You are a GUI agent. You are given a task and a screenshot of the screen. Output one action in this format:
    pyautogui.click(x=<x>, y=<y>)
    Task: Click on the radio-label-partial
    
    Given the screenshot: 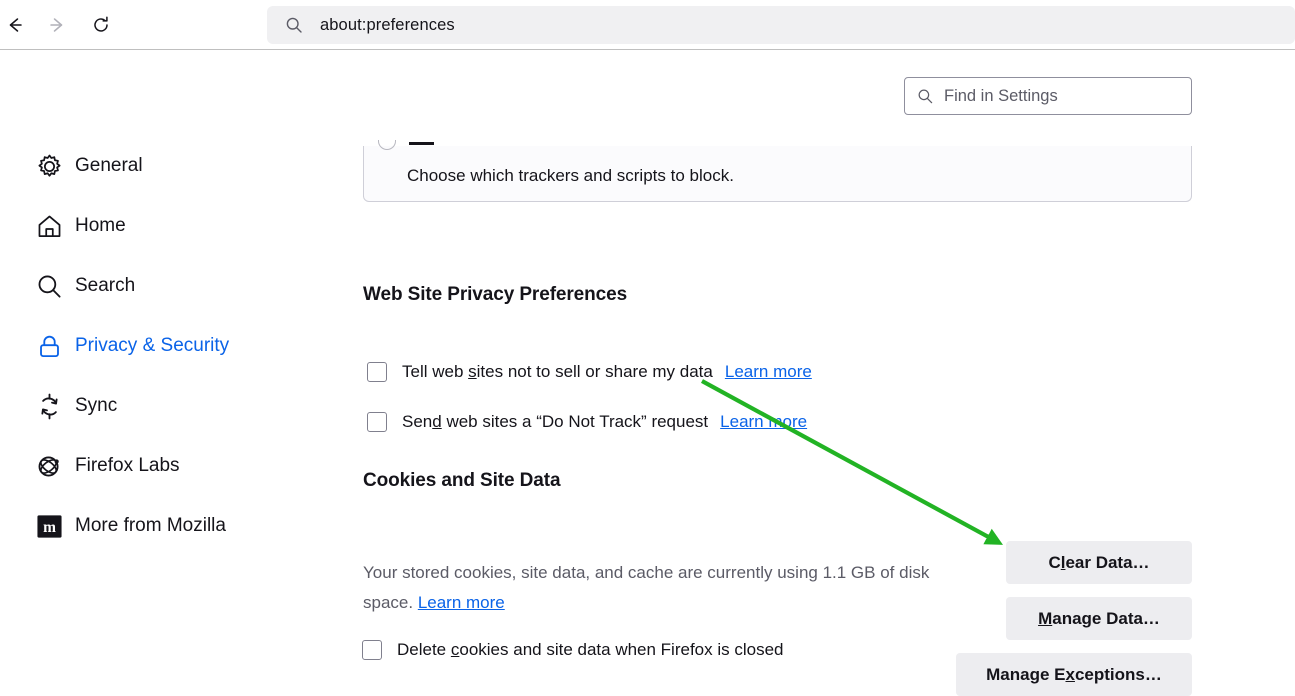 What is the action you would take?
    pyautogui.click(x=421, y=143)
    